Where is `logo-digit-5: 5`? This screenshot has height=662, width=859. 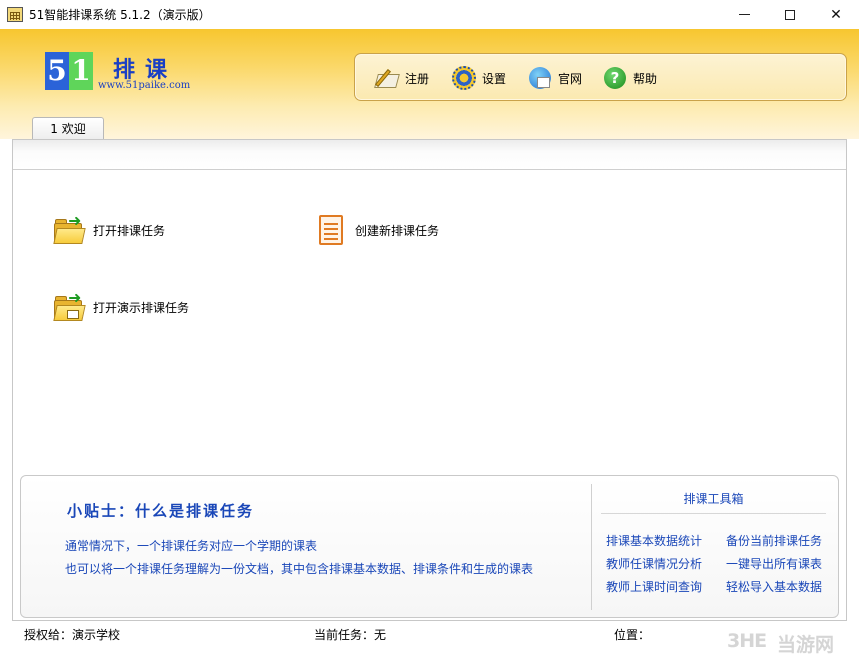
logo-digit-5: 5 is located at coordinates (57, 71).